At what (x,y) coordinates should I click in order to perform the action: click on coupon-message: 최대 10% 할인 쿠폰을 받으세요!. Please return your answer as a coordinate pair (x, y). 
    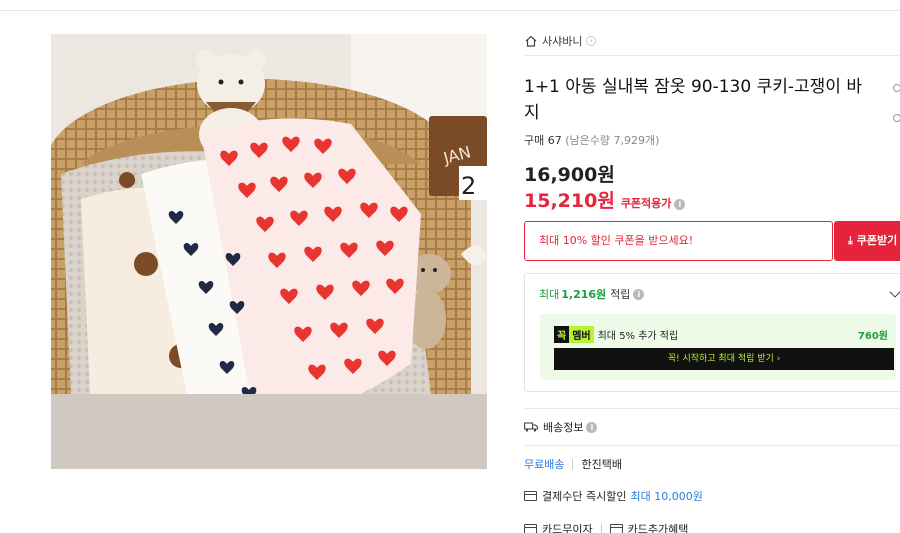
    Looking at the image, I should click on (616, 240).